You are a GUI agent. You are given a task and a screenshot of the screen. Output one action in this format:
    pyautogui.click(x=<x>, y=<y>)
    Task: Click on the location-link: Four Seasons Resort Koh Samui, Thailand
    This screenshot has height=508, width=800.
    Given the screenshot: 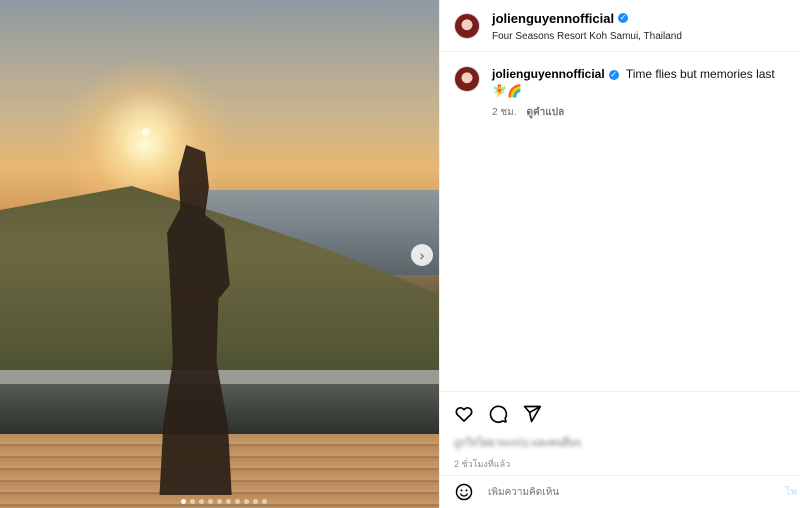 What is the action you would take?
    pyautogui.click(x=587, y=36)
    